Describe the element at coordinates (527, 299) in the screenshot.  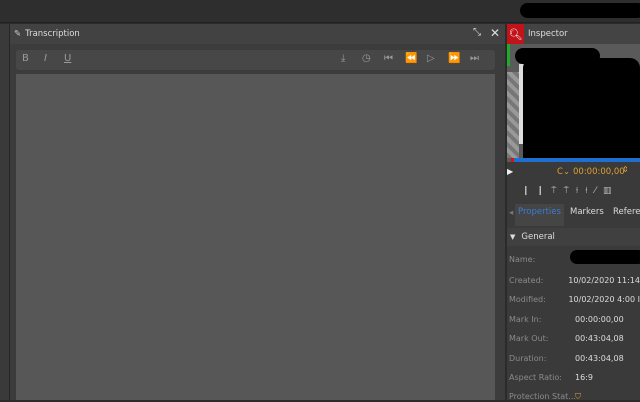
I see `property-key: Modified:` at that location.